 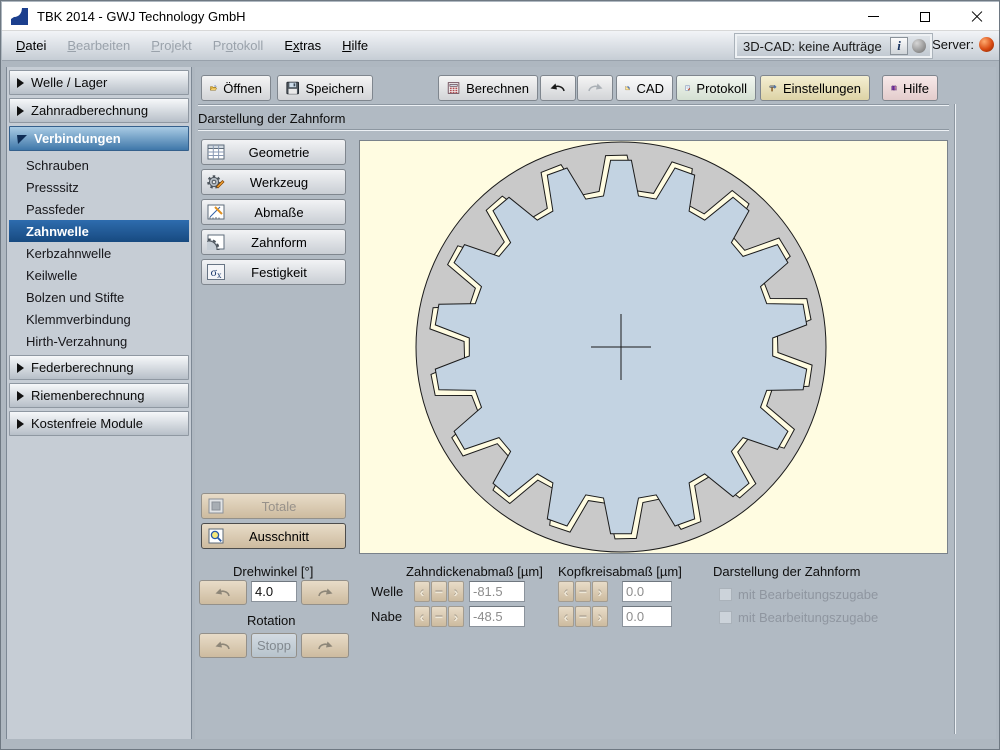 I want to click on festigkeit-button: σx Festigkeit, so click(x=273, y=272).